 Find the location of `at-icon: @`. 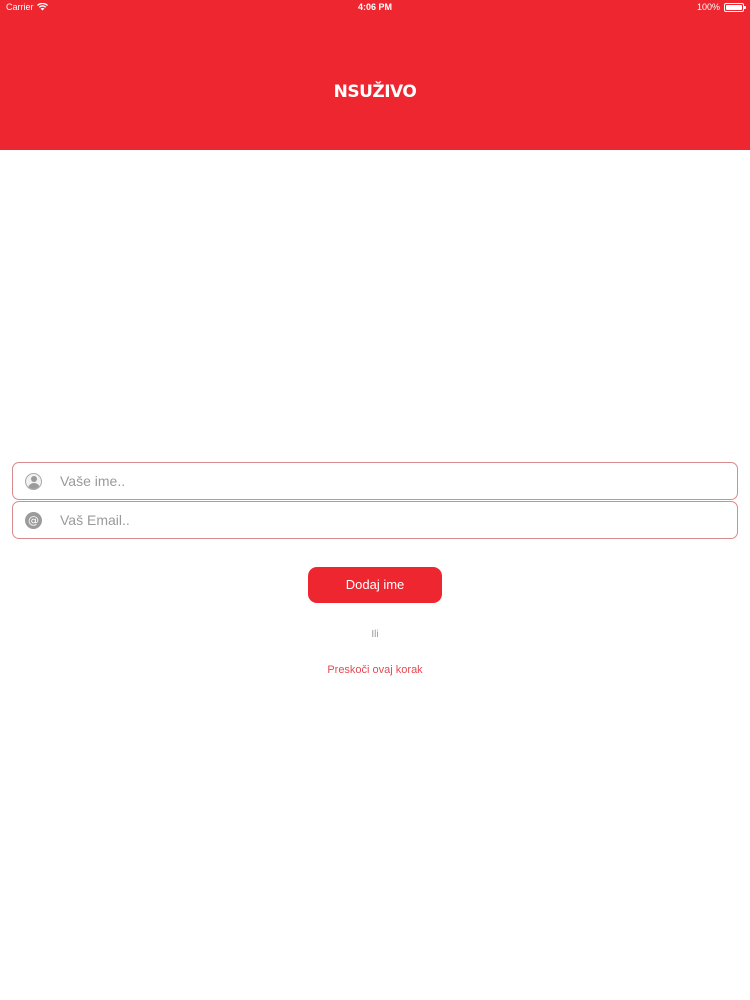

at-icon: @ is located at coordinates (33, 520).